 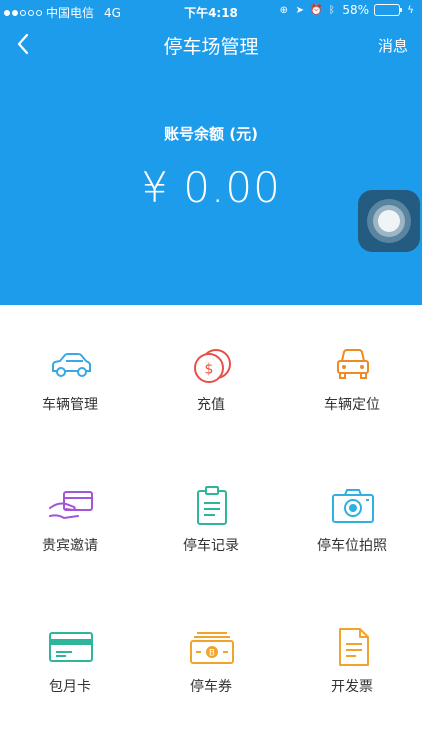 What do you see at coordinates (211, 47) in the screenshot?
I see `page-title: 停车场管理` at bounding box center [211, 47].